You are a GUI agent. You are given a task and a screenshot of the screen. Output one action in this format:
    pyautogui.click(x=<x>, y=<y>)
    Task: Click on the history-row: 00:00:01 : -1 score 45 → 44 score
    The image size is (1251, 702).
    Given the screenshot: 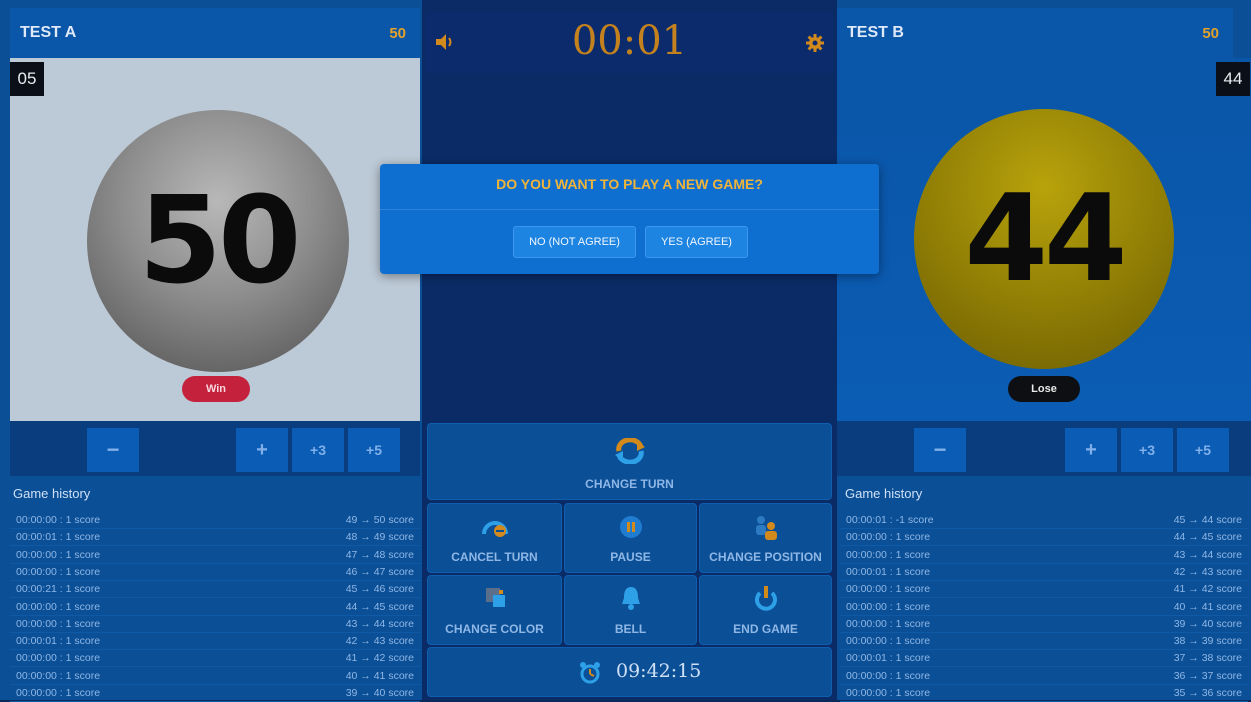 What is the action you would take?
    pyautogui.click(x=1044, y=520)
    